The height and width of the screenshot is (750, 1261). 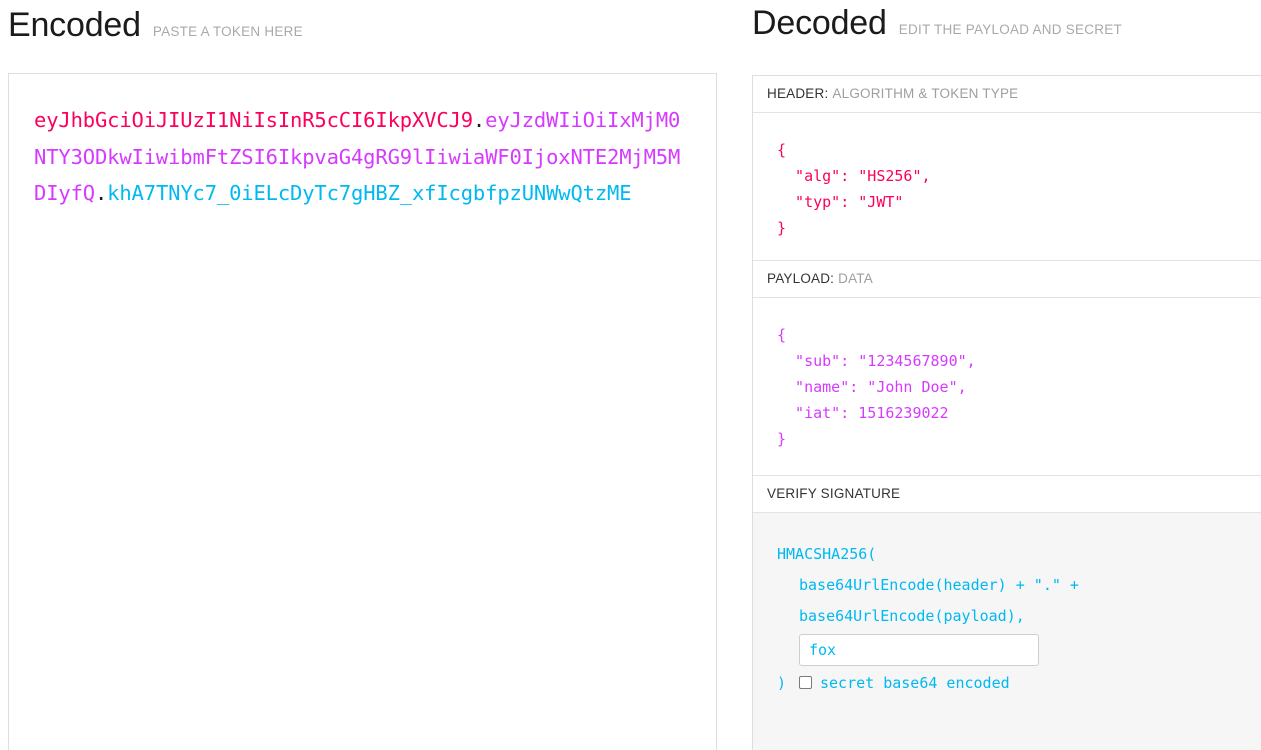 I want to click on encoded-subtitle: PASTE A TOKEN HERE, so click(x=227, y=31).